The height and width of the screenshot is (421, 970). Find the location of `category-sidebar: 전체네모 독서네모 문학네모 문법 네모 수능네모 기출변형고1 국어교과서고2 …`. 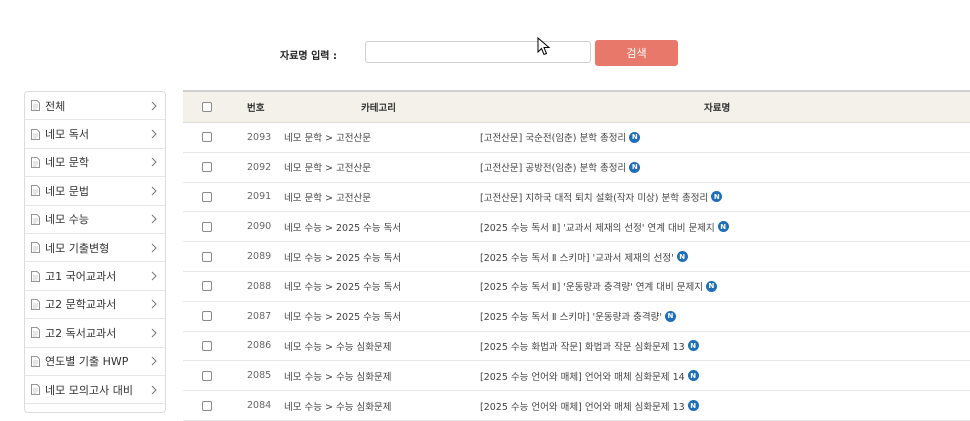

category-sidebar: 전체네모 독서네모 문학네모 문법 네모 수능네모 기출변형고1 국어교과서고2 … is located at coordinates (95, 252).